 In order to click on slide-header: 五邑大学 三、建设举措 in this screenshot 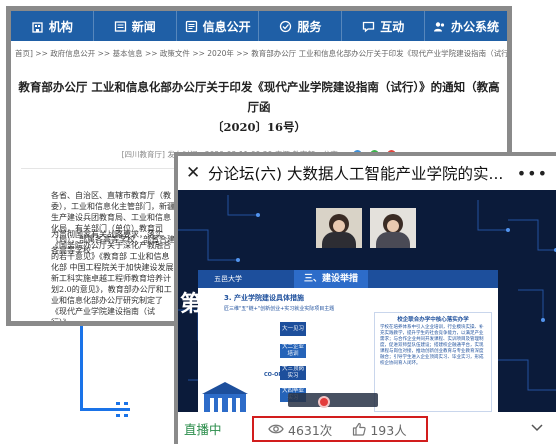, I will do `click(348, 279)`.